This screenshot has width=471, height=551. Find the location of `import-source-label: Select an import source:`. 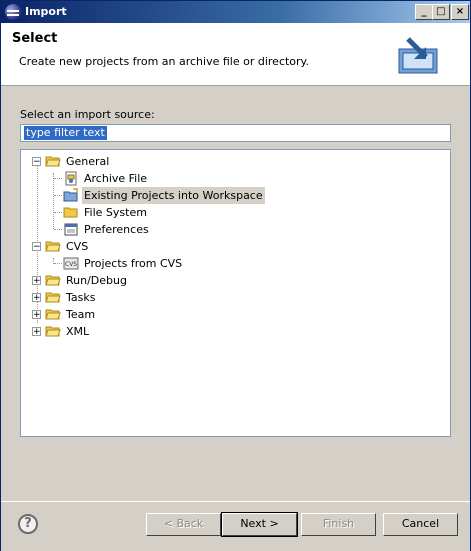

import-source-label: Select an import source: is located at coordinates (87, 114).